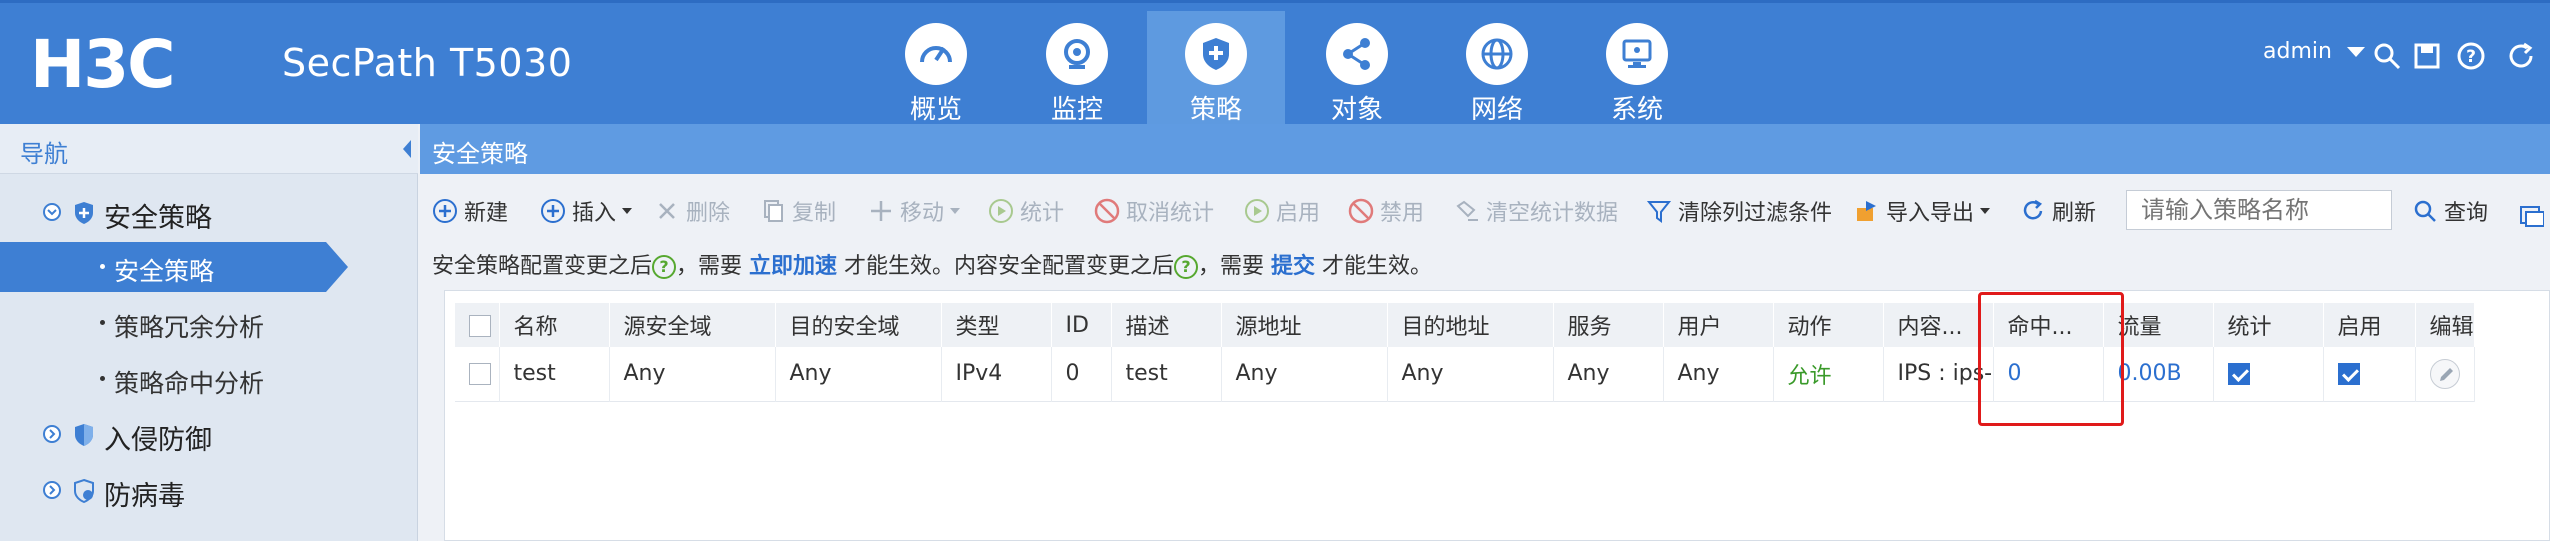 The width and height of the screenshot is (2550, 541). I want to click on tab-objects: 对象, so click(1357, 69).